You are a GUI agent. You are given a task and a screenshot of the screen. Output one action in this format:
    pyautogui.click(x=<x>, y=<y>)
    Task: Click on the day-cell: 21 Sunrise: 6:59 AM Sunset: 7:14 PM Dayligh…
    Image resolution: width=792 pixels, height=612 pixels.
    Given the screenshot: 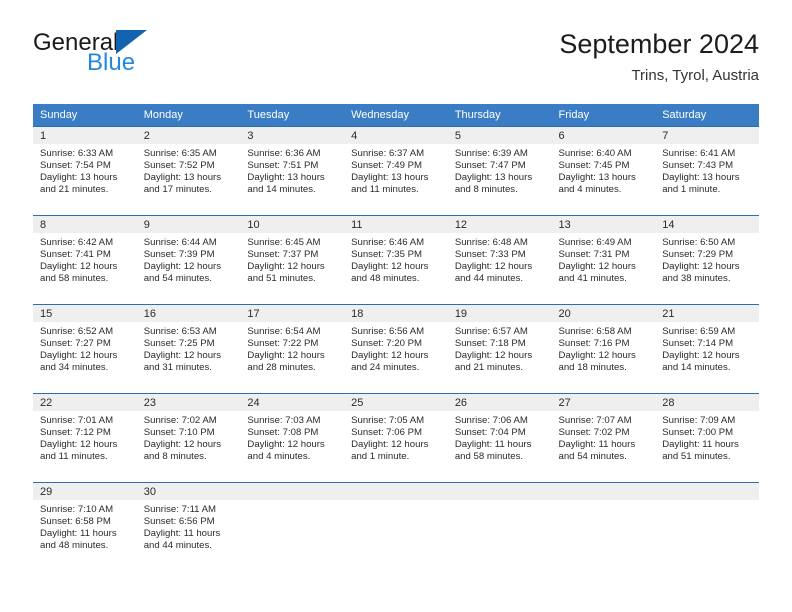 What is the action you would take?
    pyautogui.click(x=707, y=348)
    